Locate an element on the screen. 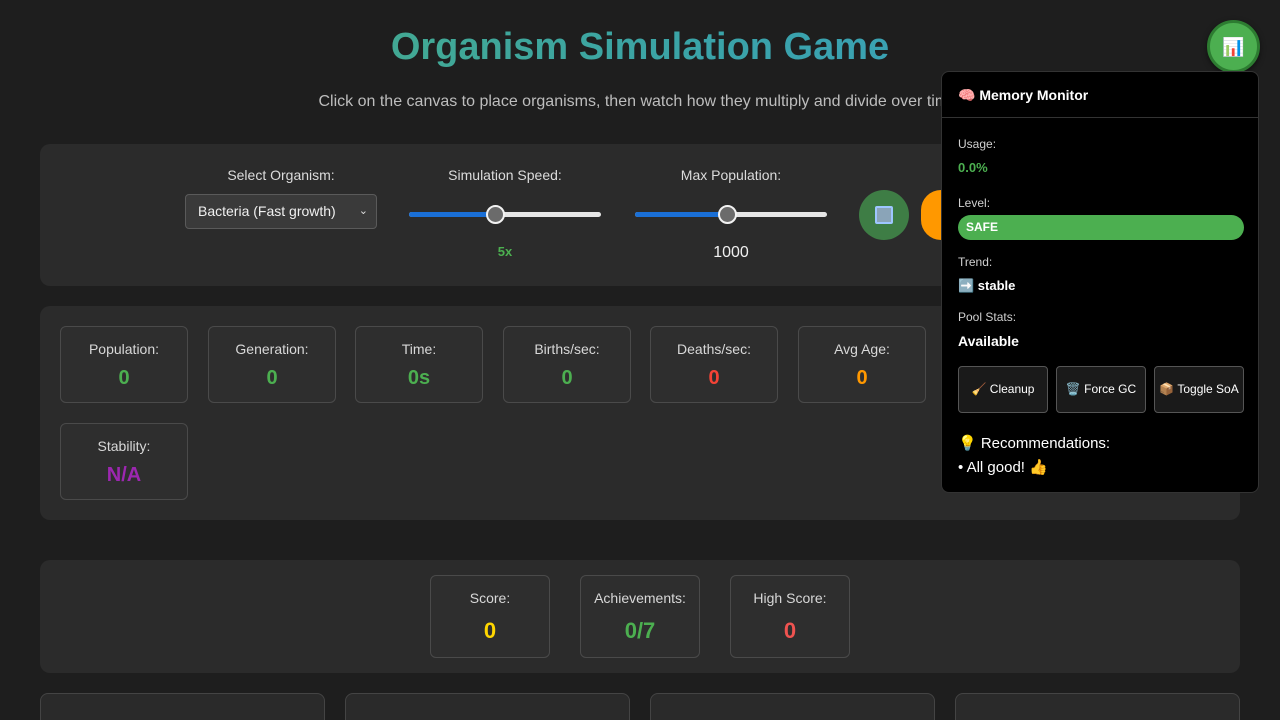  speed-slider-fill is located at coordinates (452, 214).